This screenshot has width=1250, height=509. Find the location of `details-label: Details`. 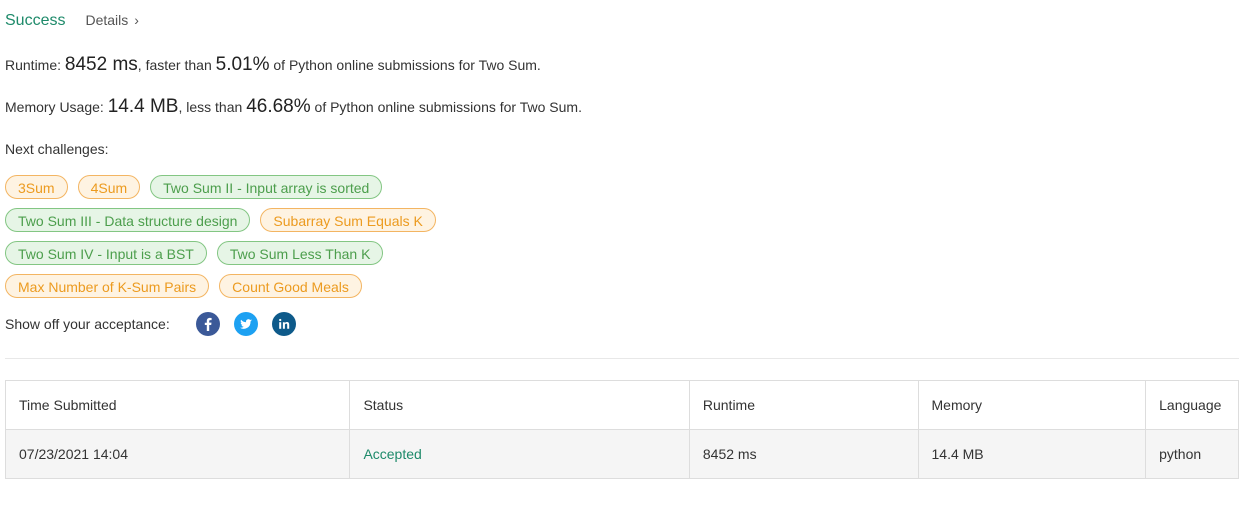

details-label: Details is located at coordinates (107, 20).